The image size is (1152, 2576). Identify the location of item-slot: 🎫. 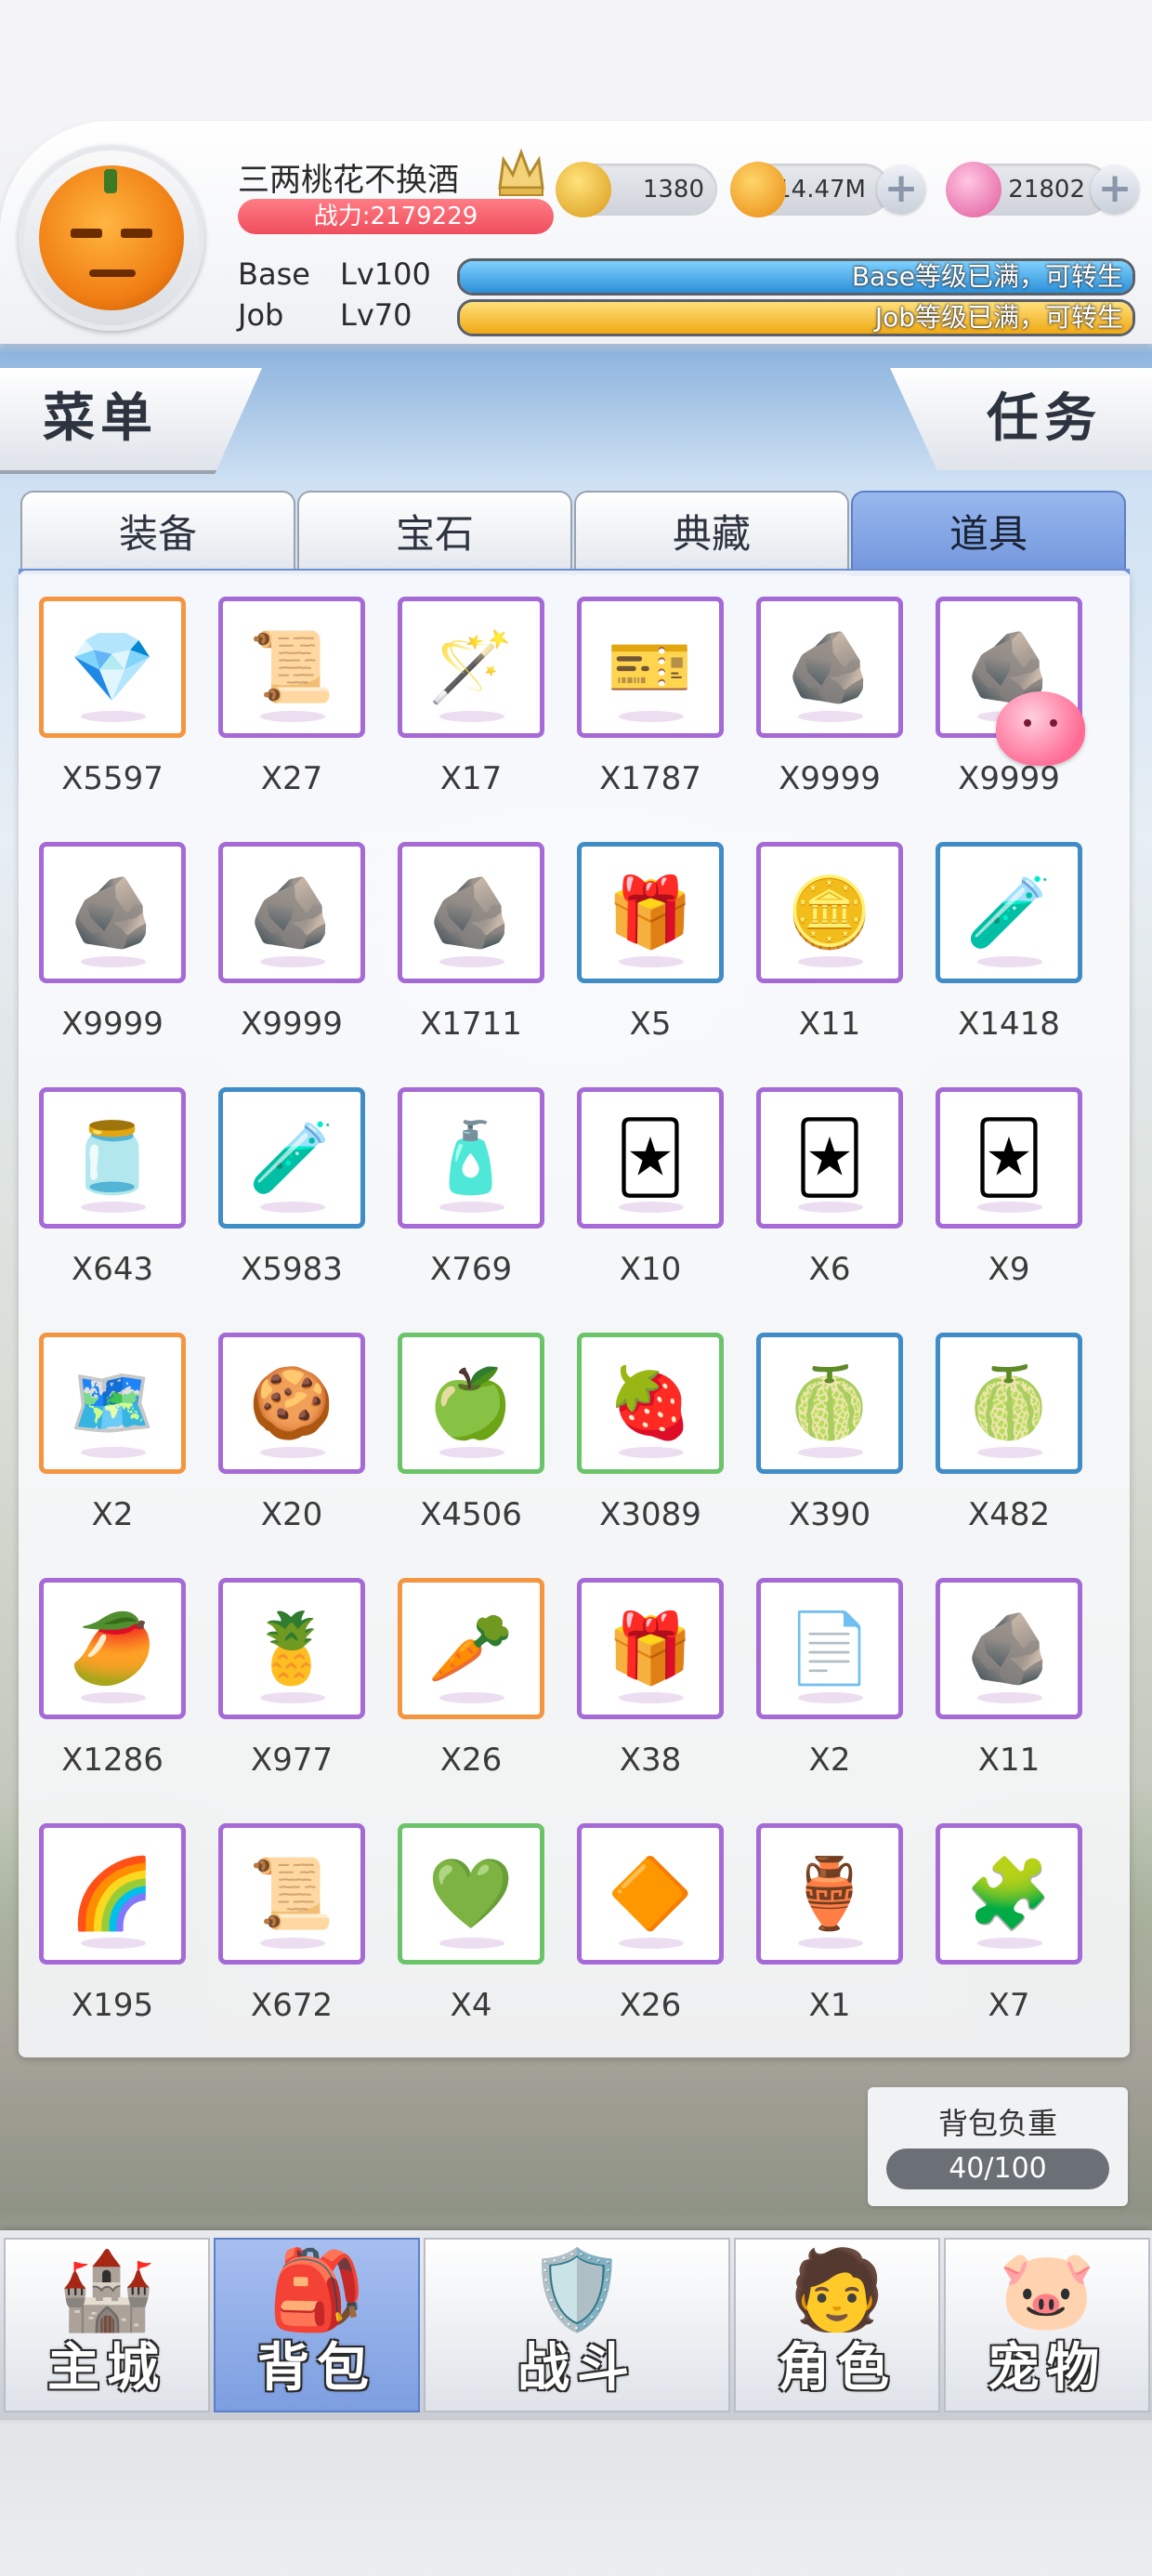
(650, 667).